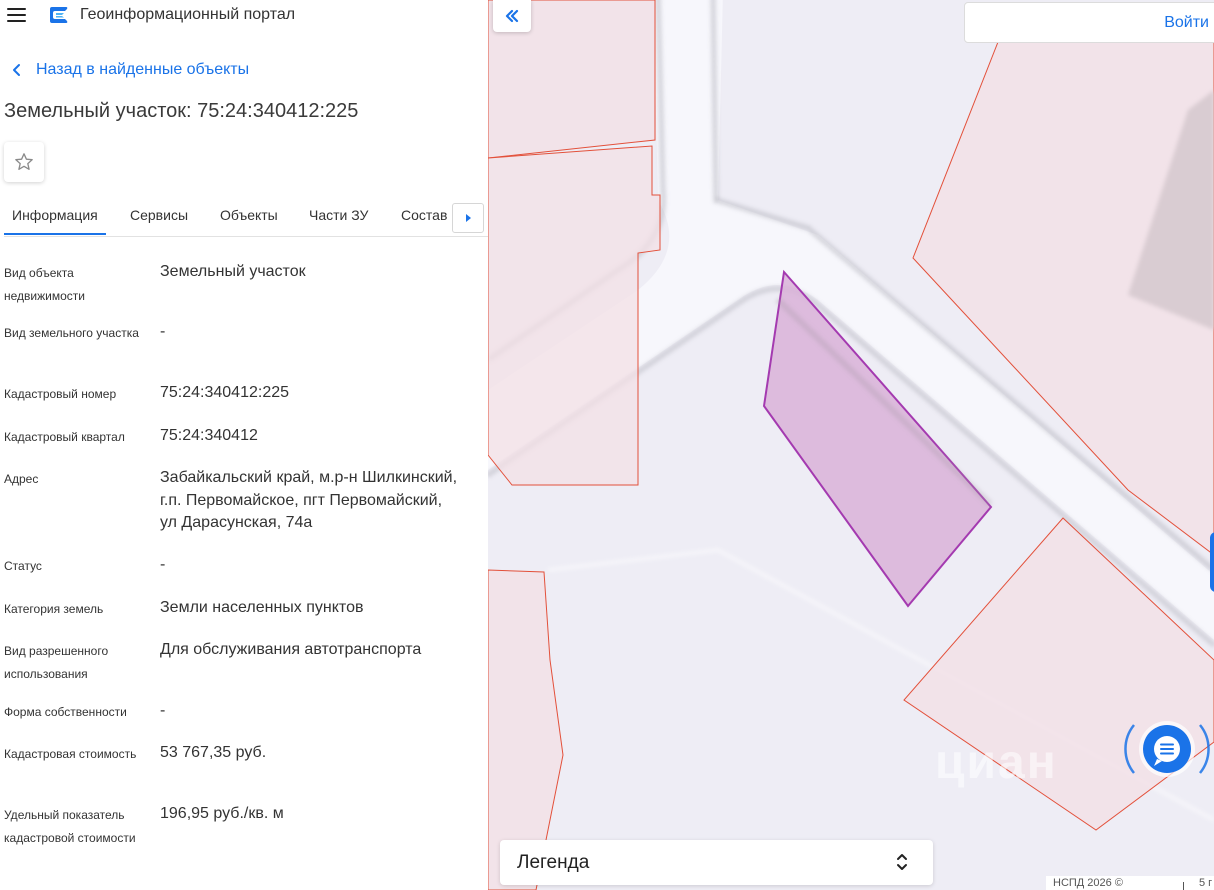 Image resolution: width=1214 pixels, height=890 pixels. Describe the element at coordinates (143, 69) in the screenshot. I see `back-link-label: Назад в найденные объекты` at that location.